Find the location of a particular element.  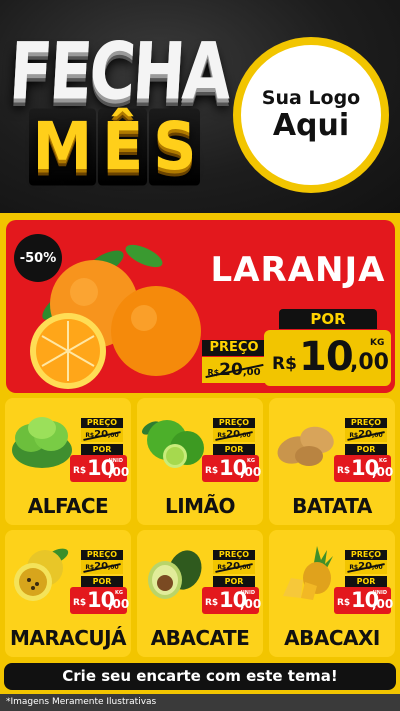

product-card-maracuja: PREÇO R$20,00 POR R$10,00KG MARACUJÁ is located at coordinates (68, 593).